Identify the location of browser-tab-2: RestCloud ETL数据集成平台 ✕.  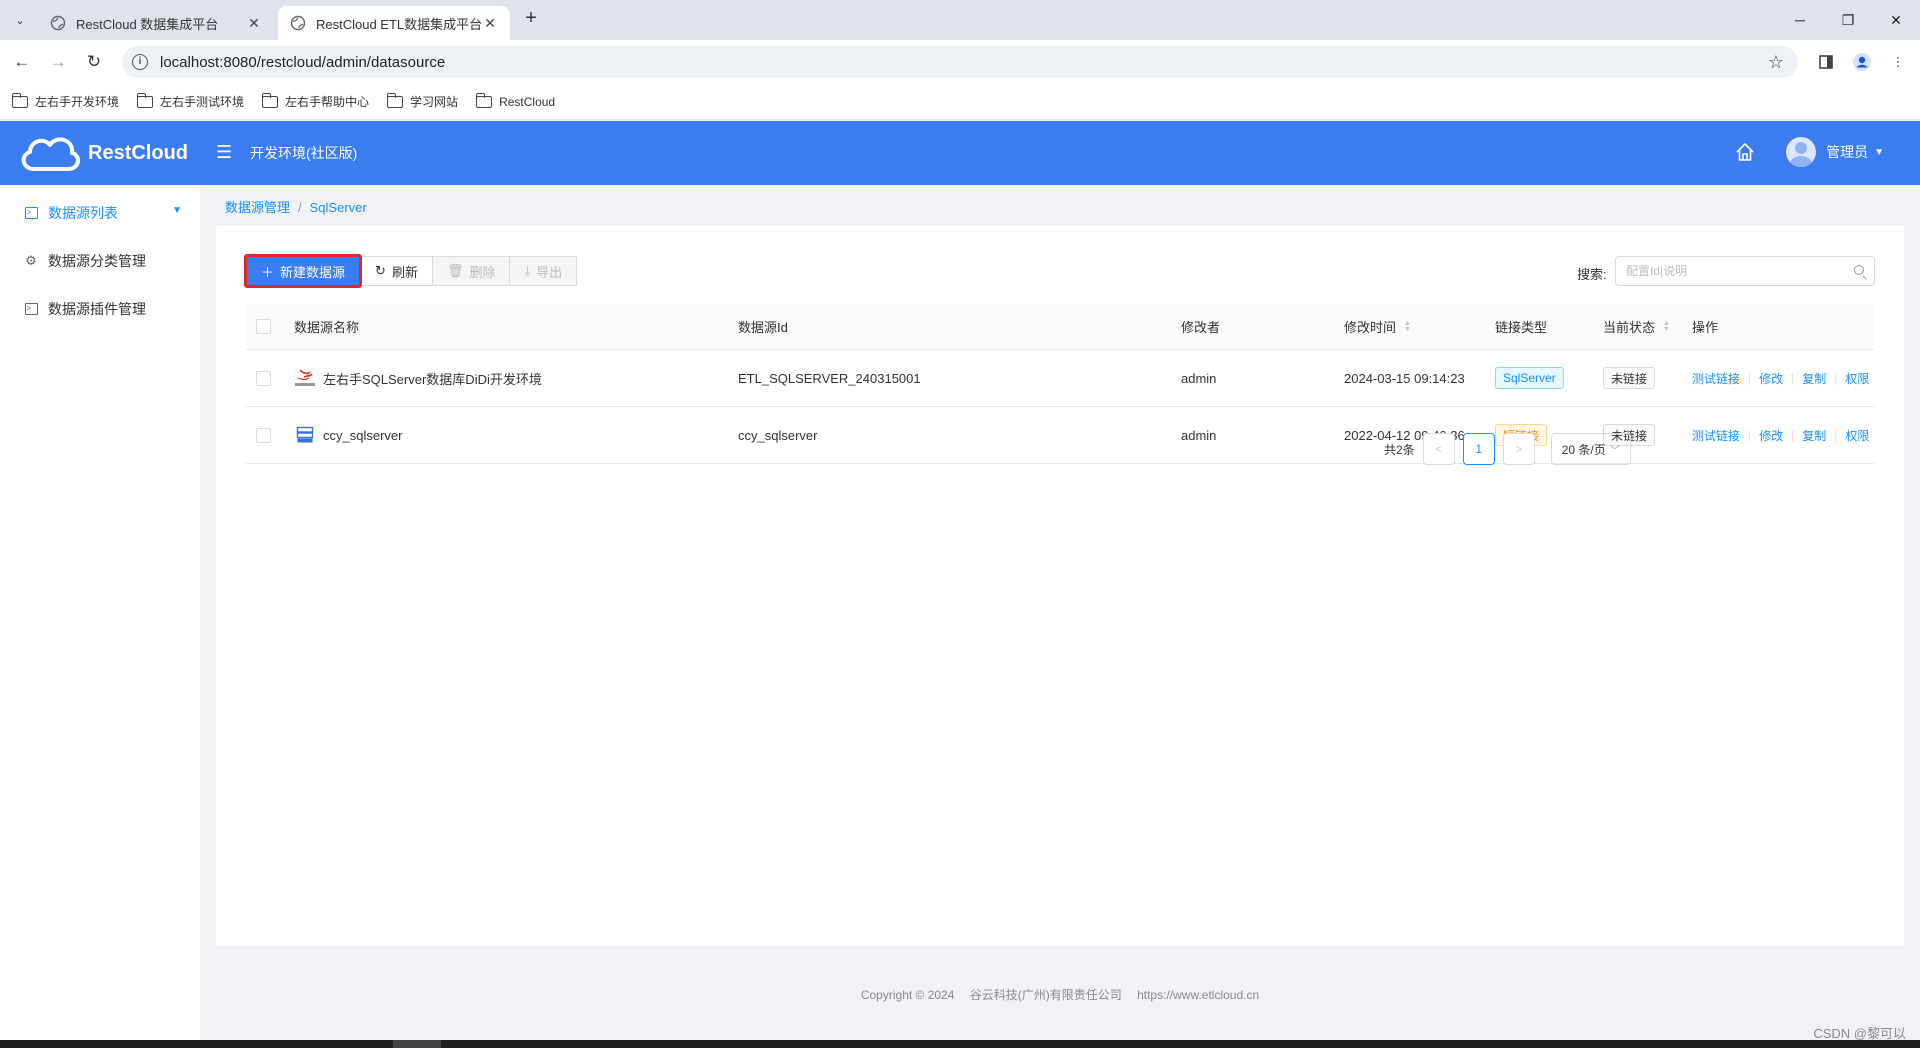
(394, 23).